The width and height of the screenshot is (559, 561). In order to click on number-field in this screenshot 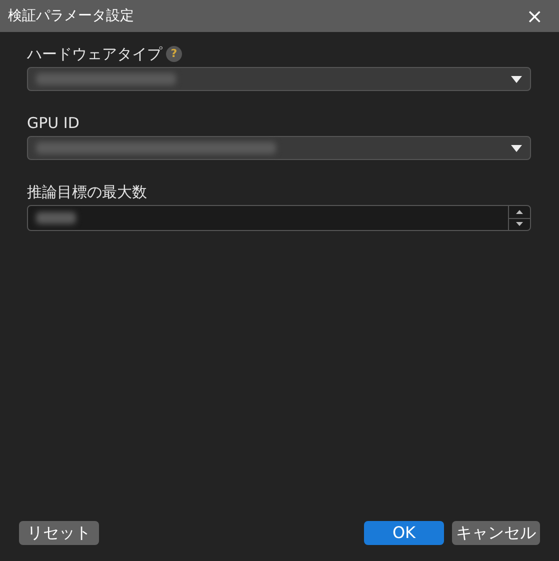, I will do `click(279, 218)`.